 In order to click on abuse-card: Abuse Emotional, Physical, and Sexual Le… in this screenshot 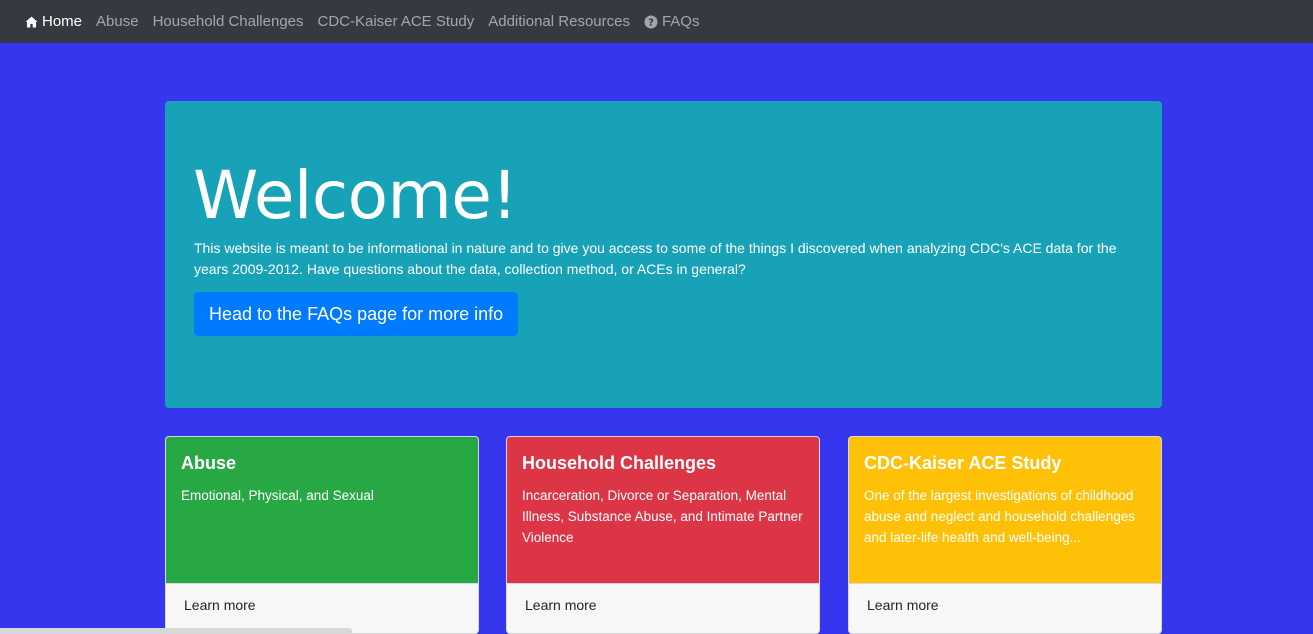, I will do `click(322, 535)`.